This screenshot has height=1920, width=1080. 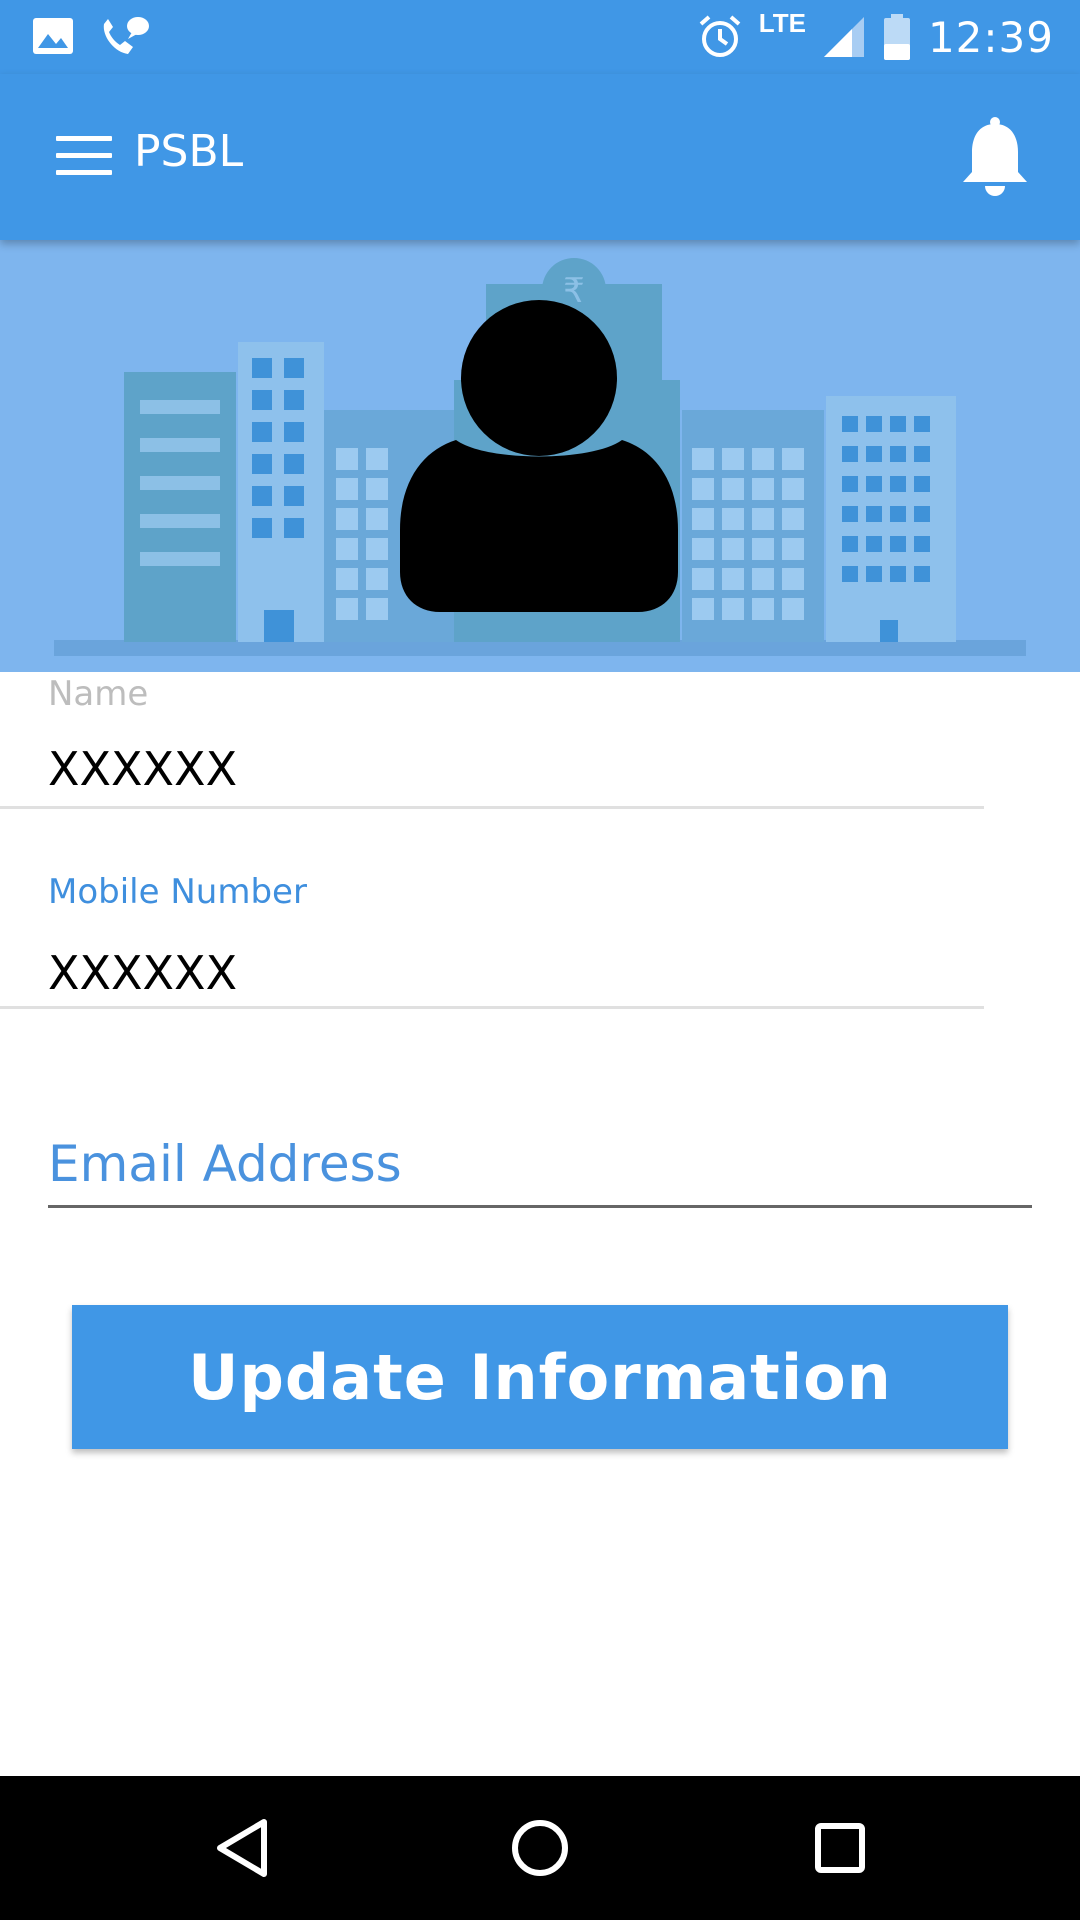 What do you see at coordinates (720, 36) in the screenshot?
I see `alarm-icon` at bounding box center [720, 36].